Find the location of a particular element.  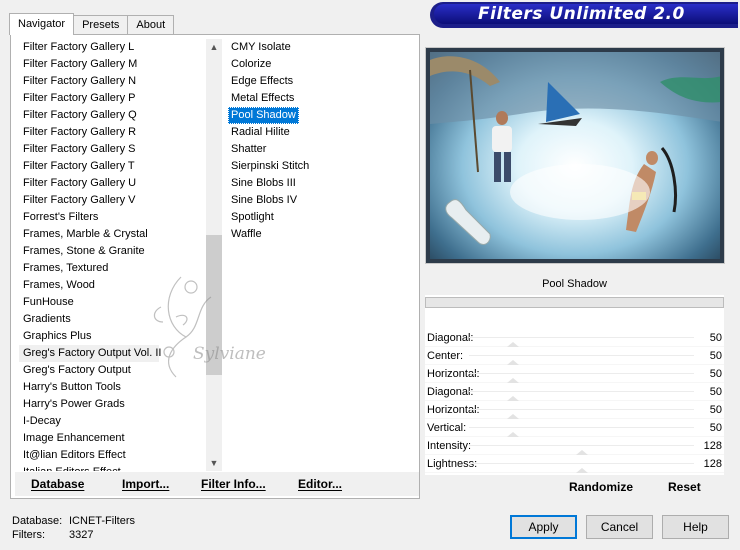

category-item: Filter Factory Gallery R is located at coordinates (120, 132).